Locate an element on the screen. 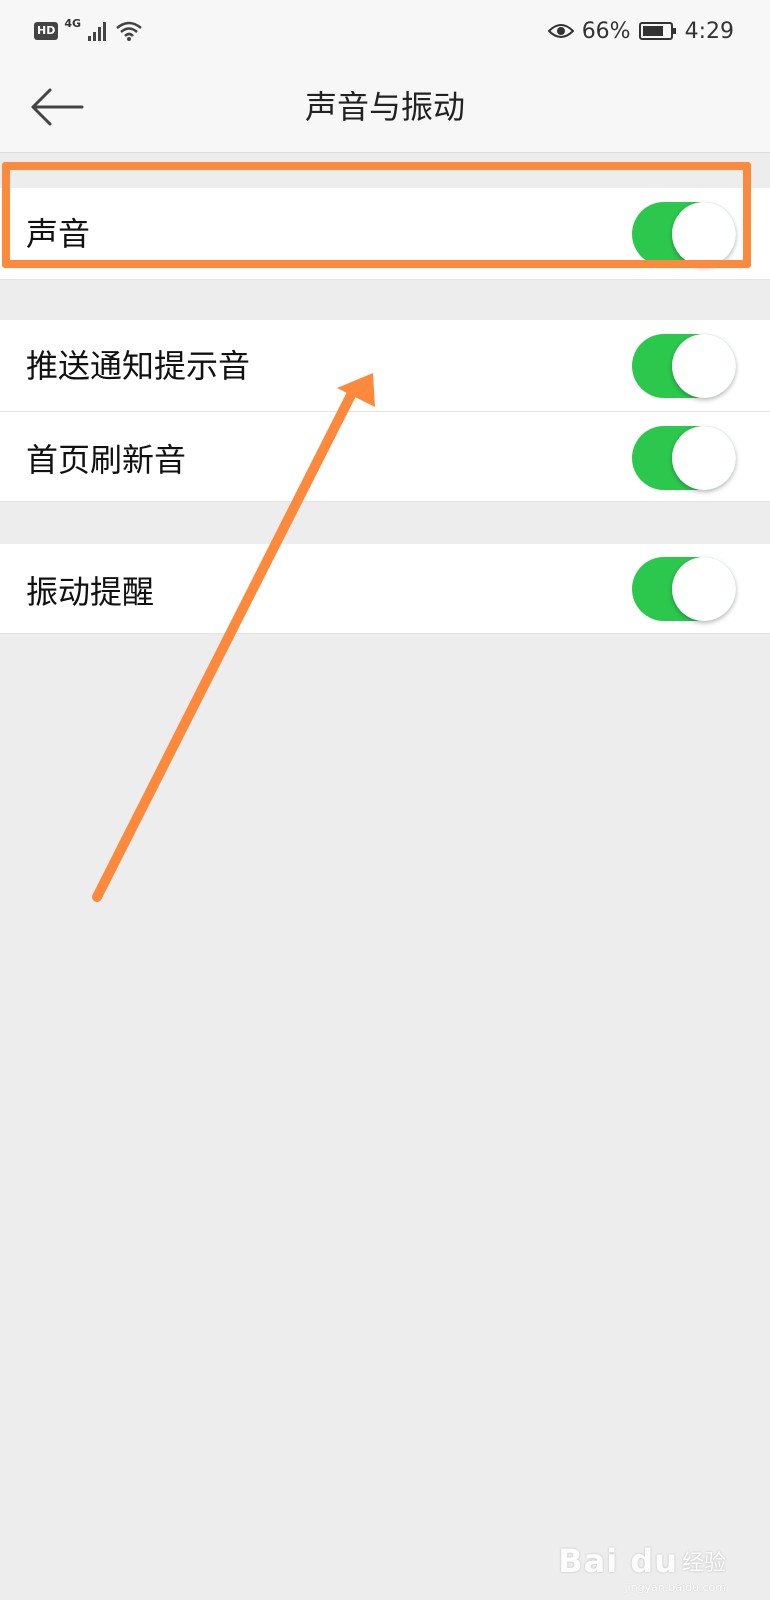  wifi-icon is located at coordinates (129, 31).